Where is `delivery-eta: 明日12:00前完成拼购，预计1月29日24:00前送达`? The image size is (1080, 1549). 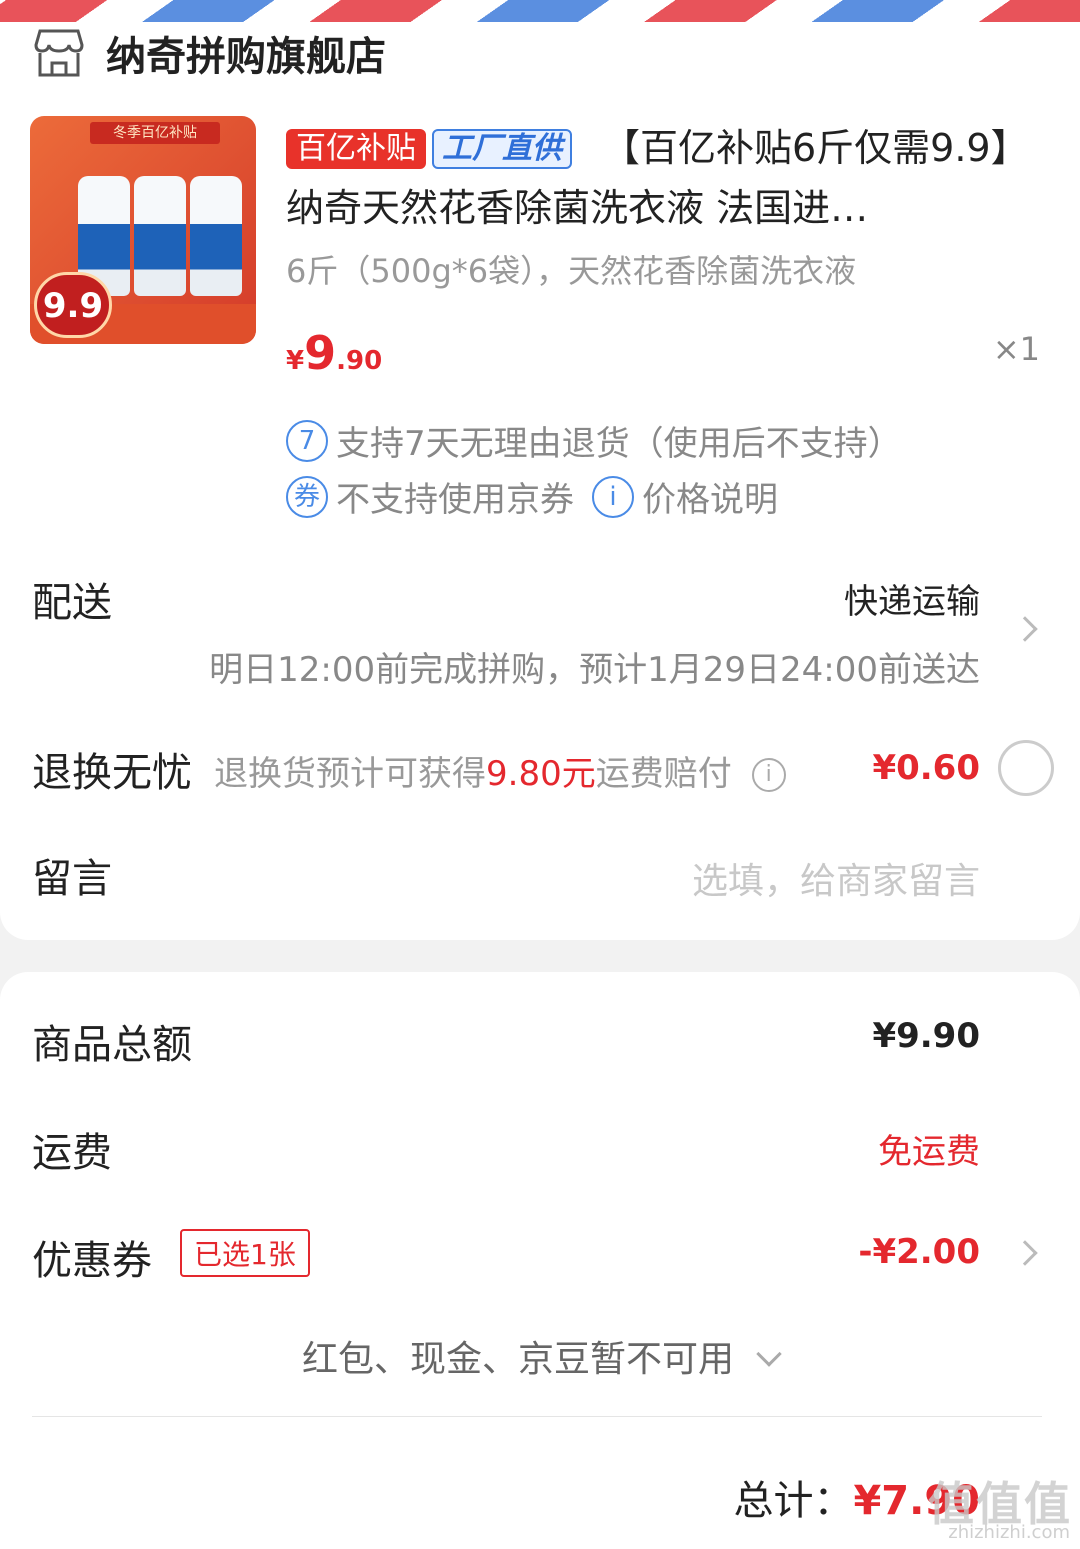 delivery-eta: 明日12:00前完成拼购，预计1月29日24:00前送达 is located at coordinates (594, 670).